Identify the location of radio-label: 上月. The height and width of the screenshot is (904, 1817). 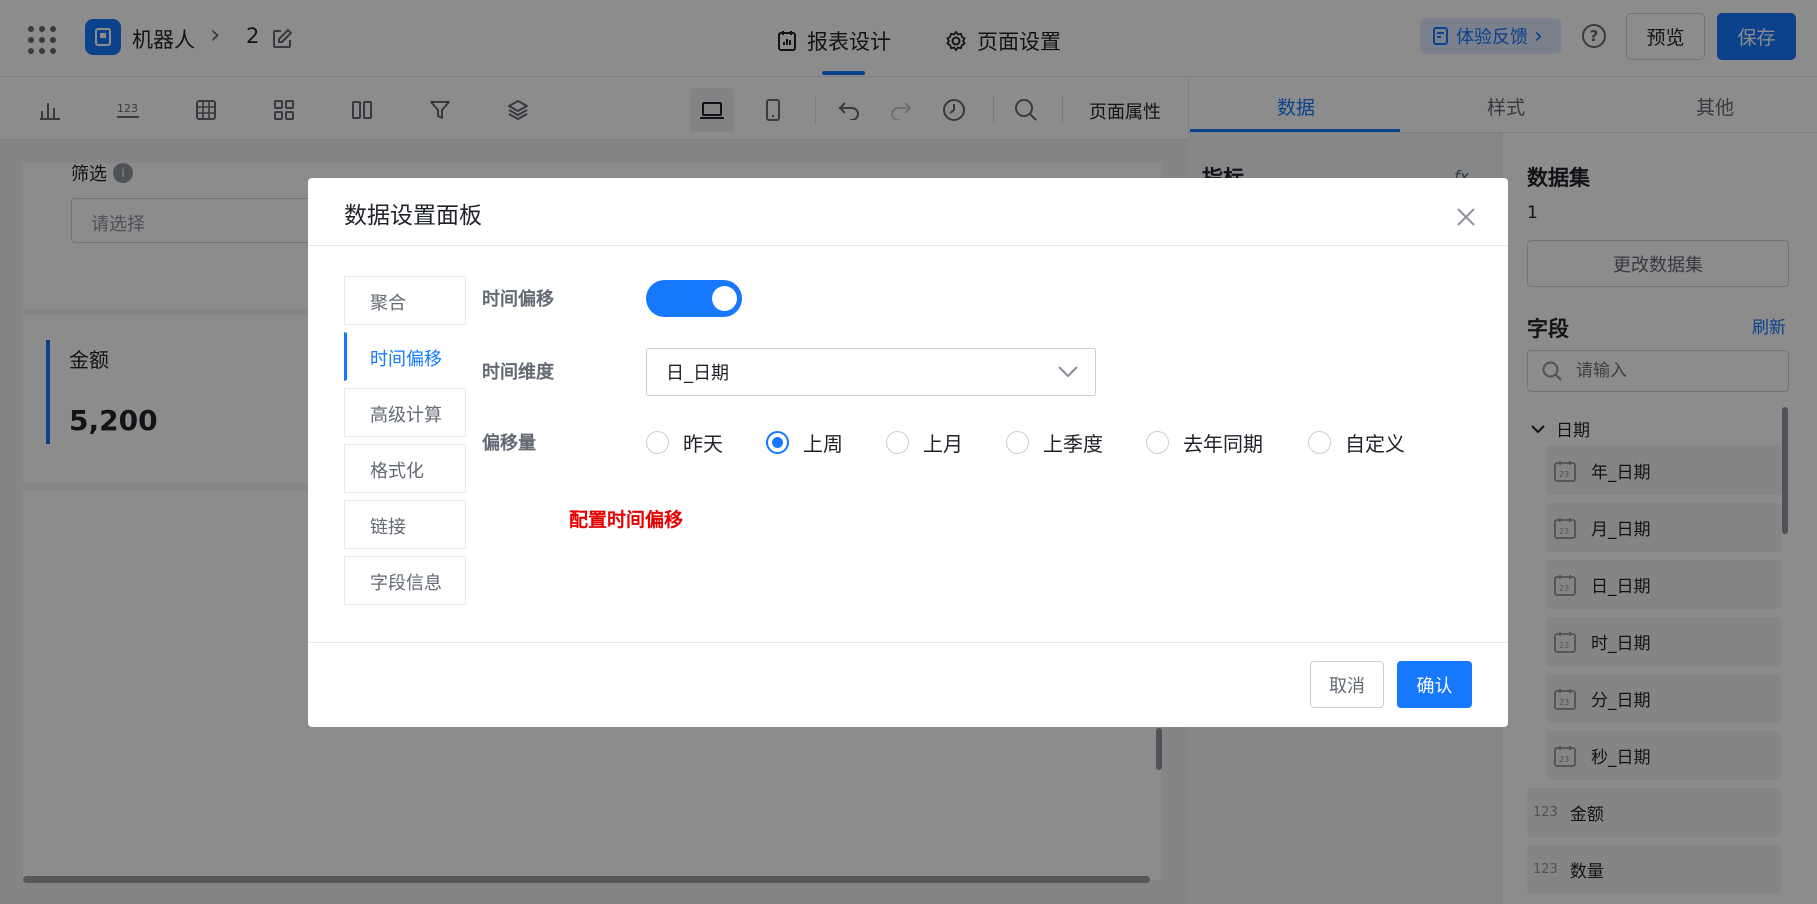
(943, 444).